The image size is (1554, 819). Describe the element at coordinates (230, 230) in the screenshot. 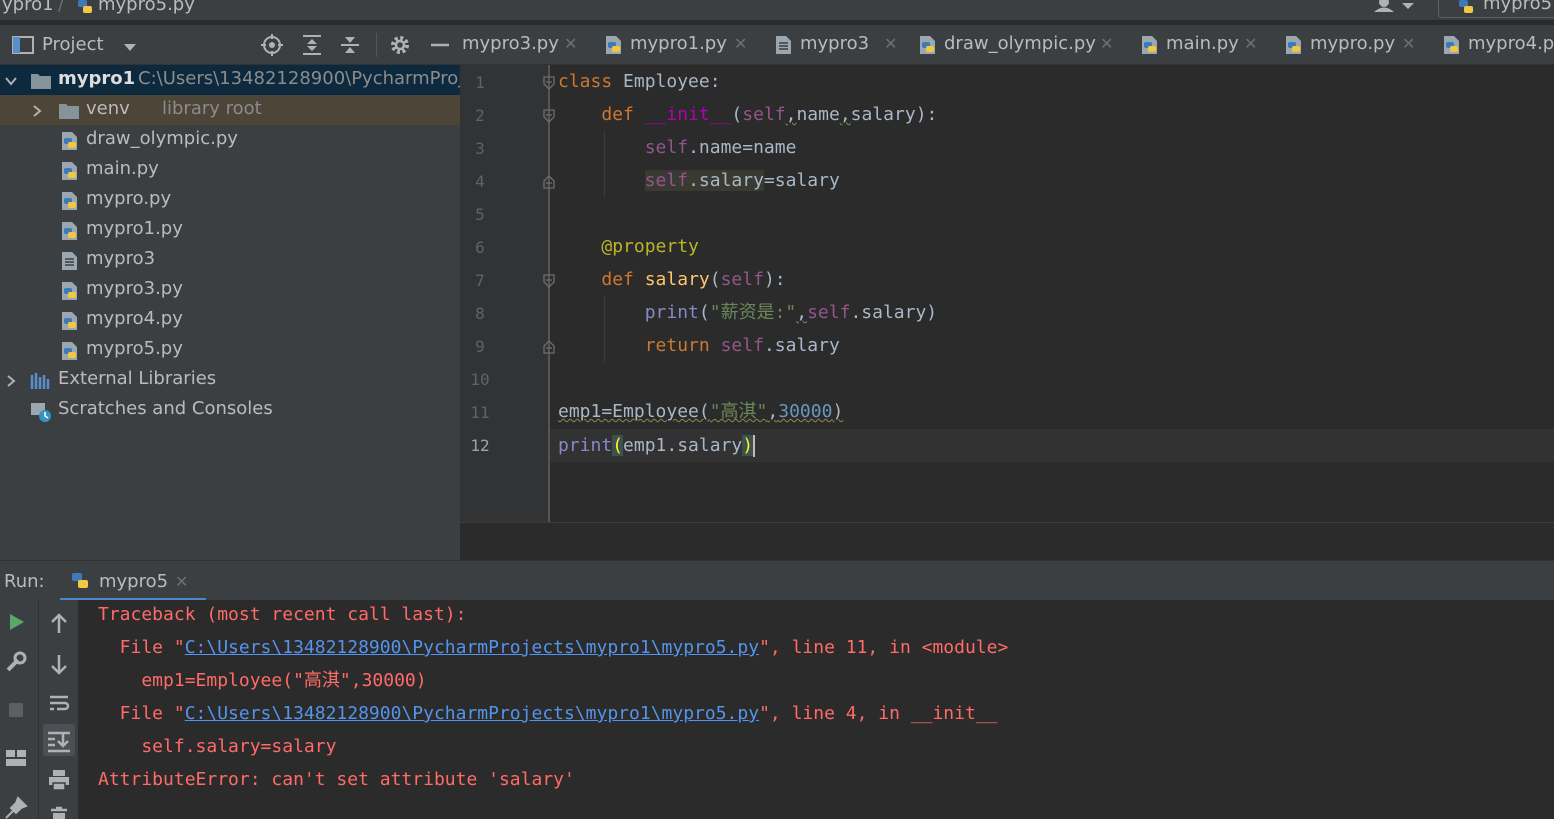

I see `tree-item-file: mypro1.py` at that location.